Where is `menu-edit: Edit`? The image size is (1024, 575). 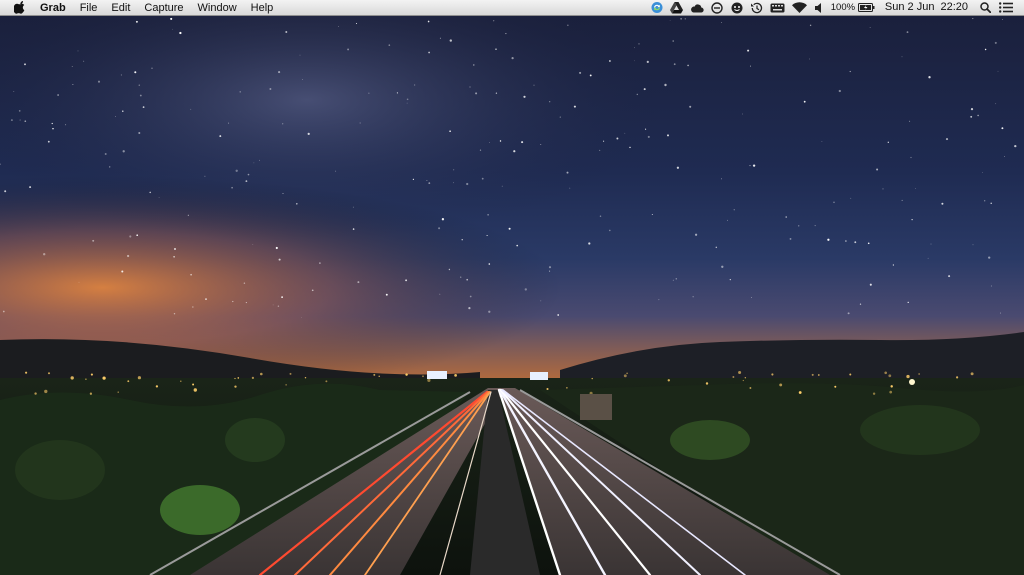
menu-edit: Edit is located at coordinates (120, 8).